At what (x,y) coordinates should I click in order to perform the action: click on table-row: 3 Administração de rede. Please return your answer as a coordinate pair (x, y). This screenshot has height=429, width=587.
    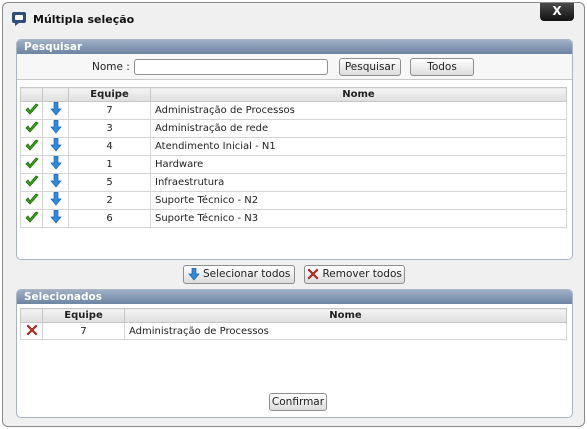
    Looking at the image, I should click on (293, 128).